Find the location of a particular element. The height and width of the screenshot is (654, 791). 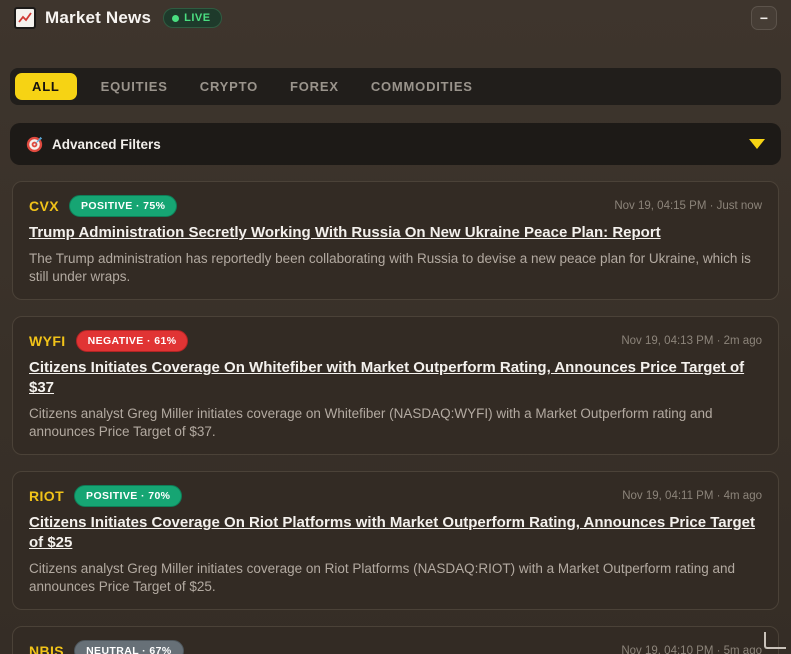

resize-handle is located at coordinates (775, 640).